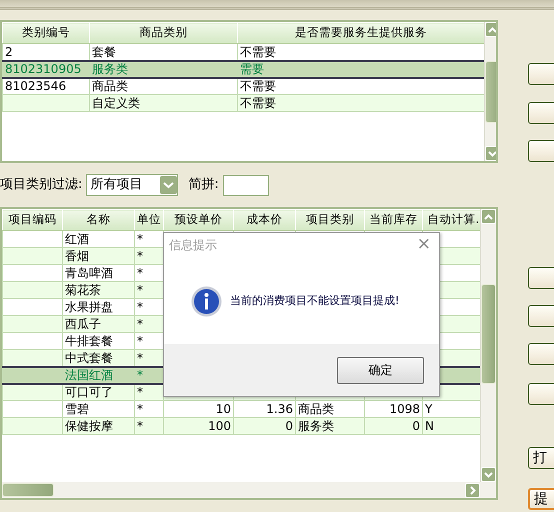 This screenshot has width=554, height=512. What do you see at coordinates (541, 499) in the screenshot?
I see `side-button: 提` at bounding box center [541, 499].